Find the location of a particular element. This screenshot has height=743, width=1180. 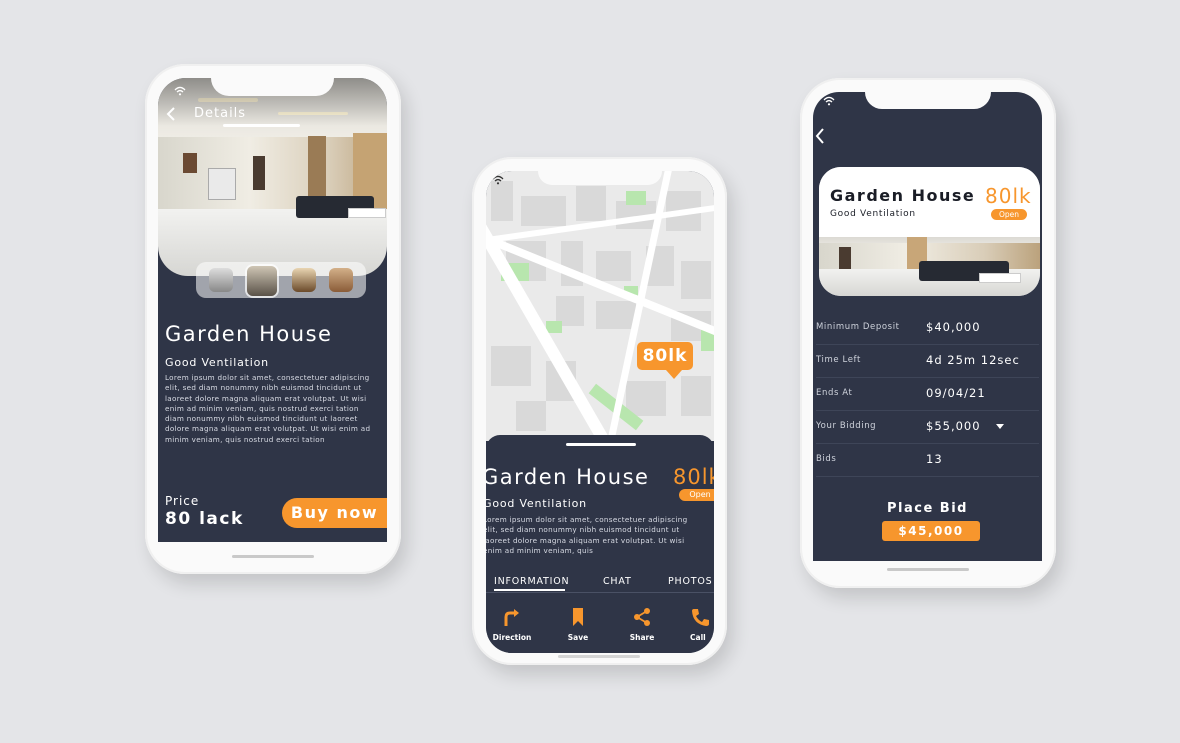

row-ends-at: Ends At 09/04/21 is located at coordinates (927, 394).